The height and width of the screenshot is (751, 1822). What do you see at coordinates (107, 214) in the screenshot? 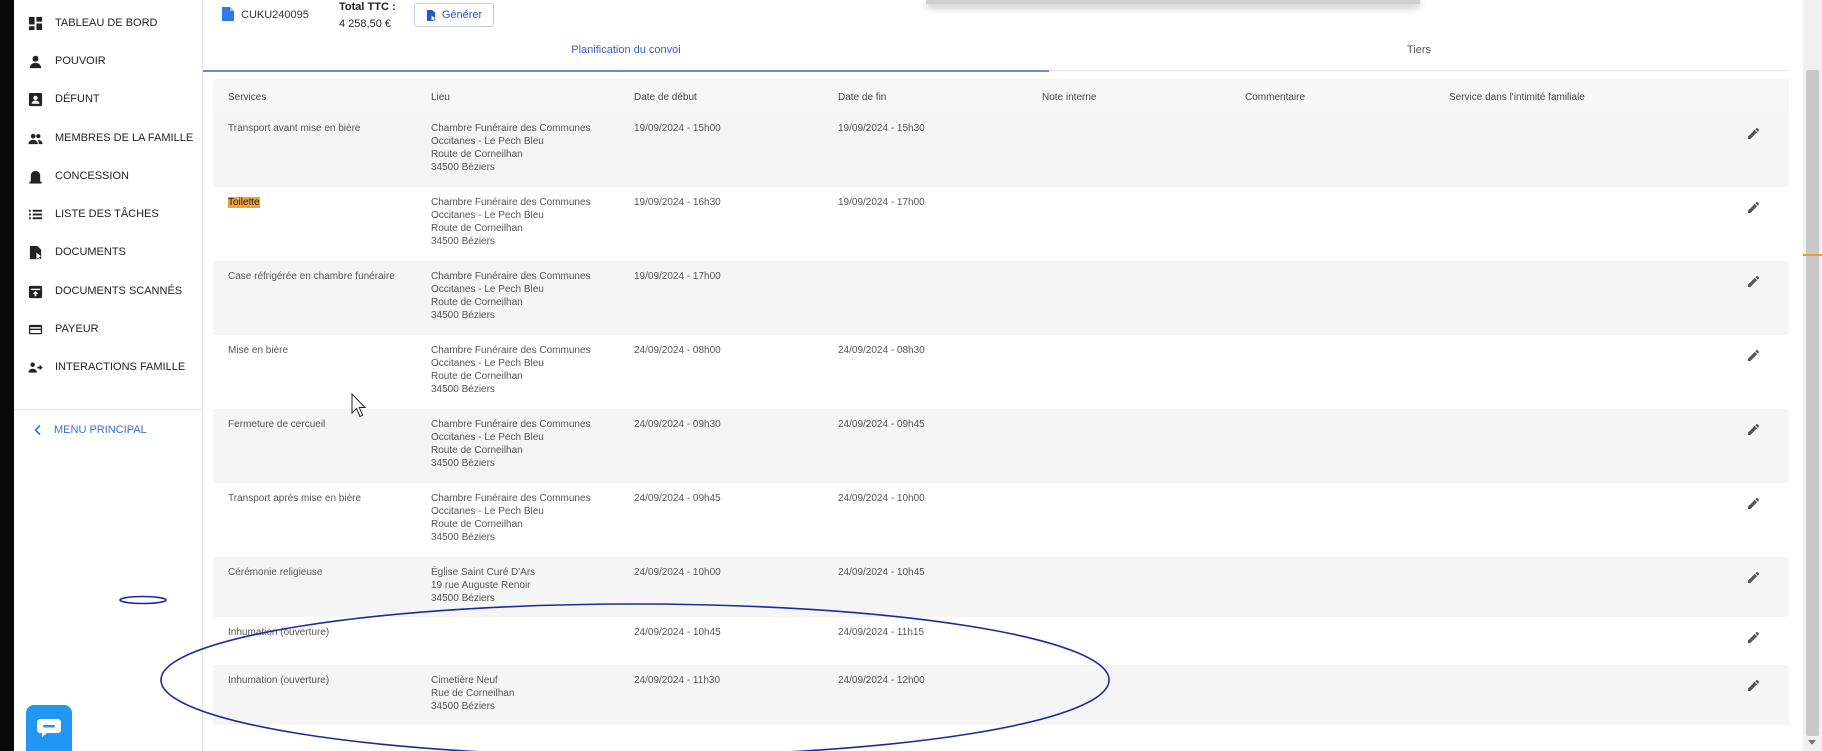
I see `sidebar-item-label: LISTE DES TÂCHES` at bounding box center [107, 214].